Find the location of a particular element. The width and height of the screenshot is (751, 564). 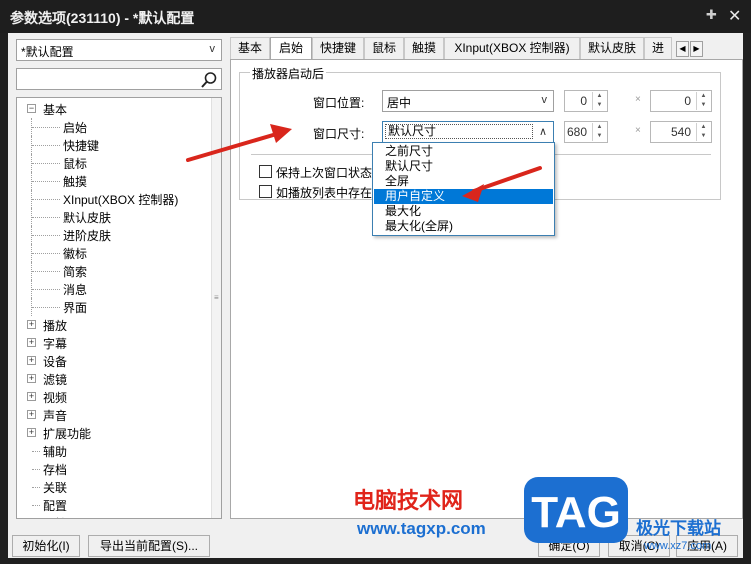

profile-select: *默认配置 v is located at coordinates (119, 50).